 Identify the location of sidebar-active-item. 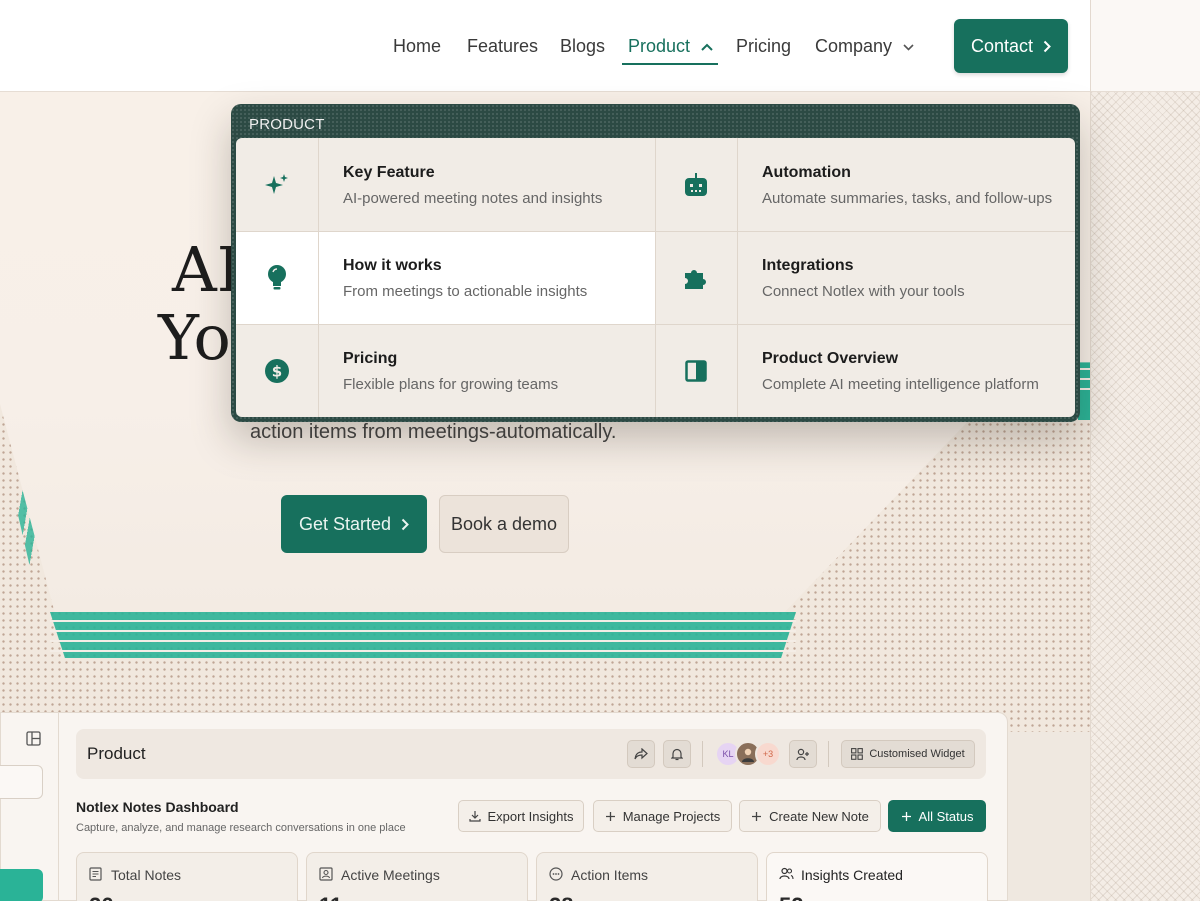
(21, 885).